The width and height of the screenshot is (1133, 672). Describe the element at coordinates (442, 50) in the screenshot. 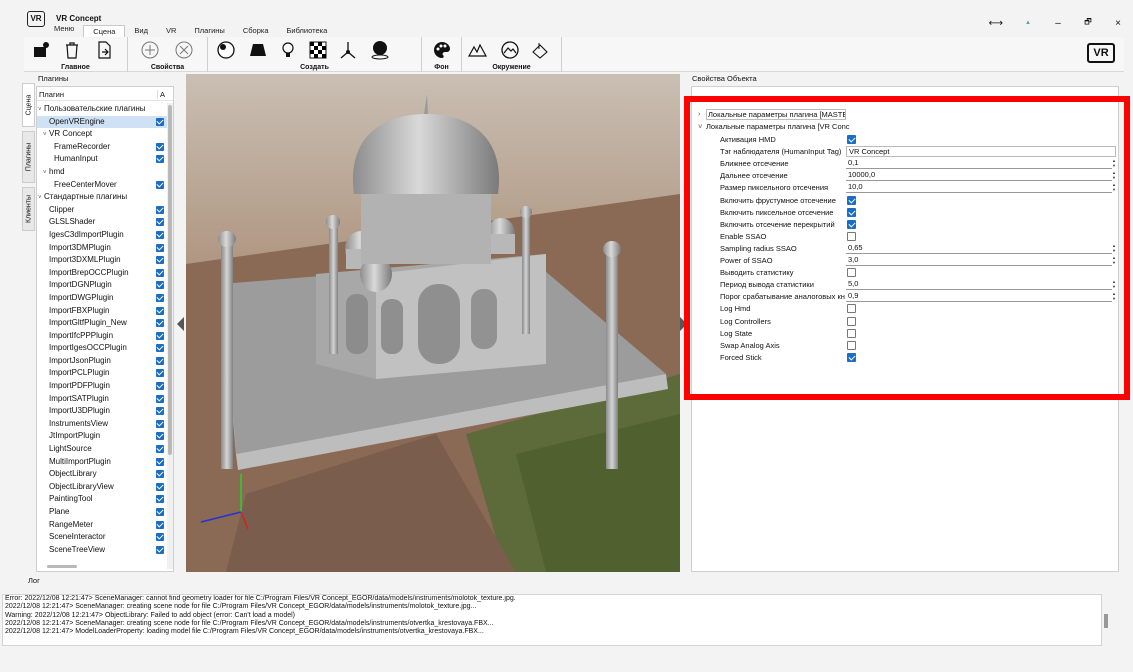

I see `background-button` at that location.